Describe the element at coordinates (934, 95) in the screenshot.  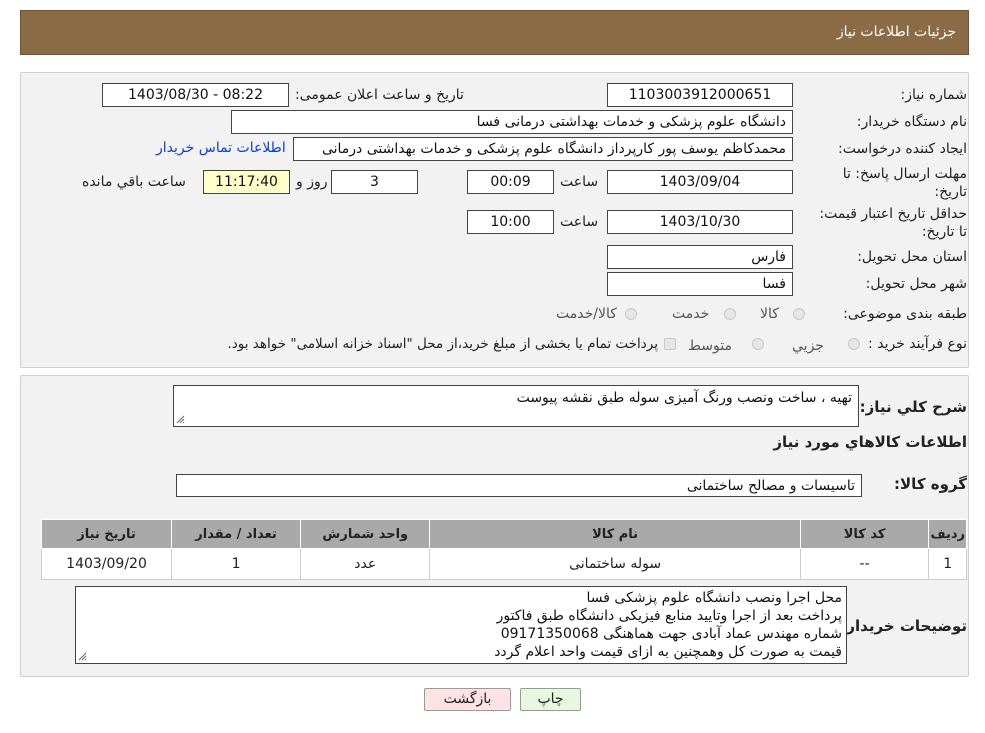
I see `need-number-label: شماره نیاز:` at that location.